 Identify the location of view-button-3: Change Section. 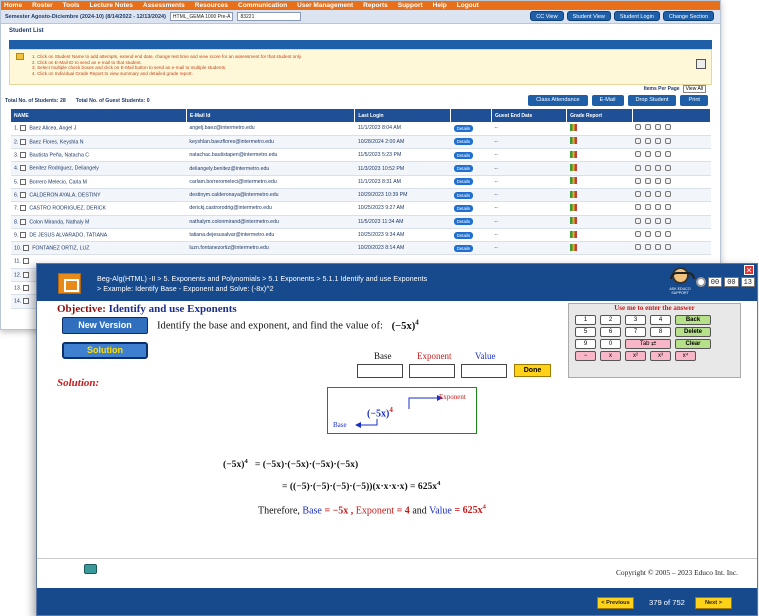
(688, 16).